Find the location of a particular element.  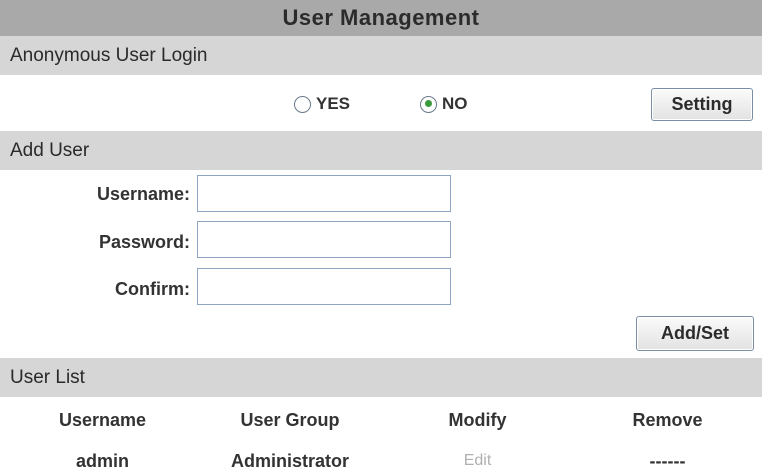

radio-yes-option: YES is located at coordinates (322, 104).